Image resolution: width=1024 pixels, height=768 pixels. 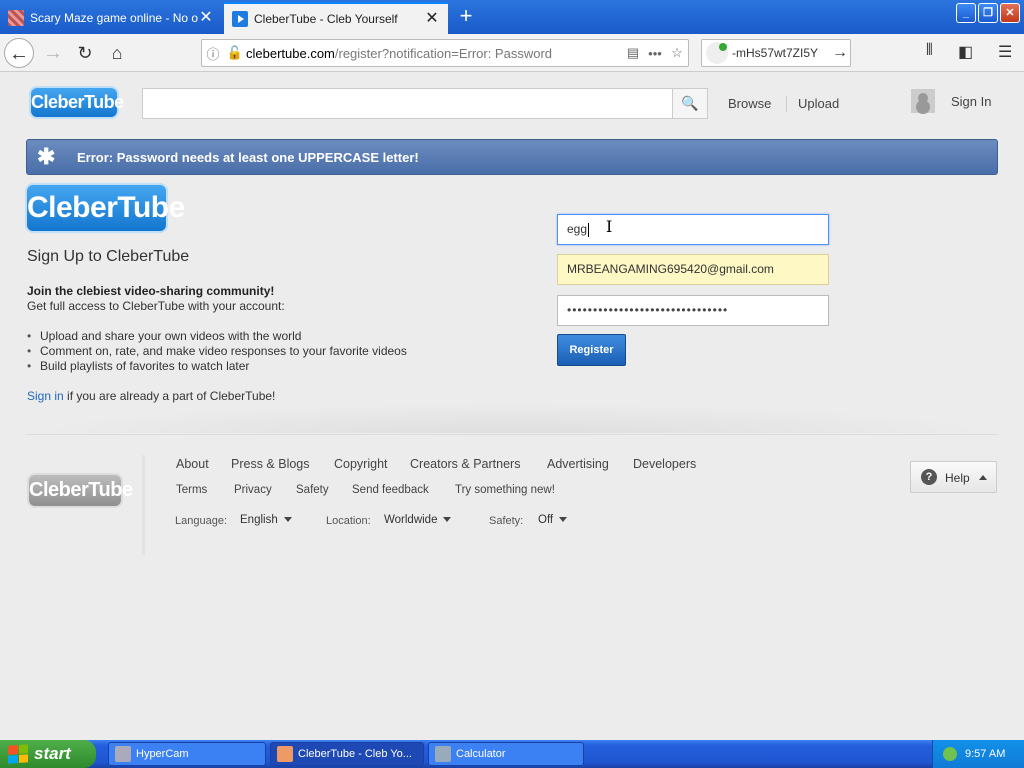 What do you see at coordinates (77, 102) in the screenshot?
I see `site-logo: CleberTube` at bounding box center [77, 102].